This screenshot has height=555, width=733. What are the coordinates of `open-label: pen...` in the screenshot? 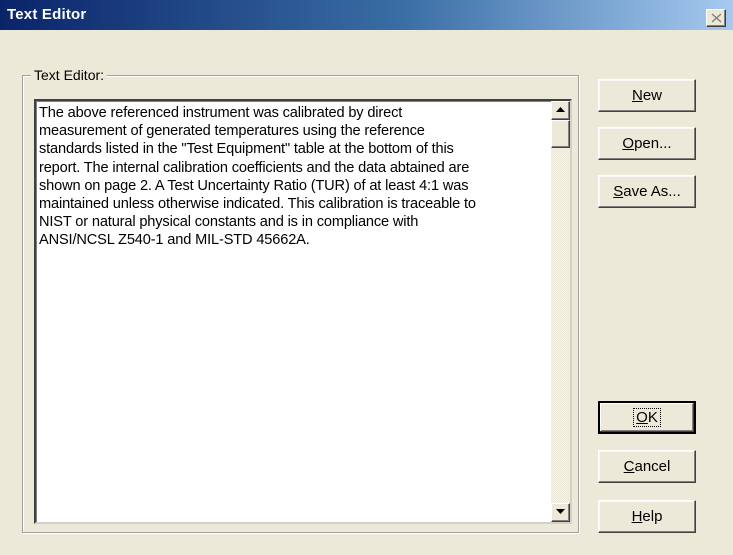 It's located at (653, 143).